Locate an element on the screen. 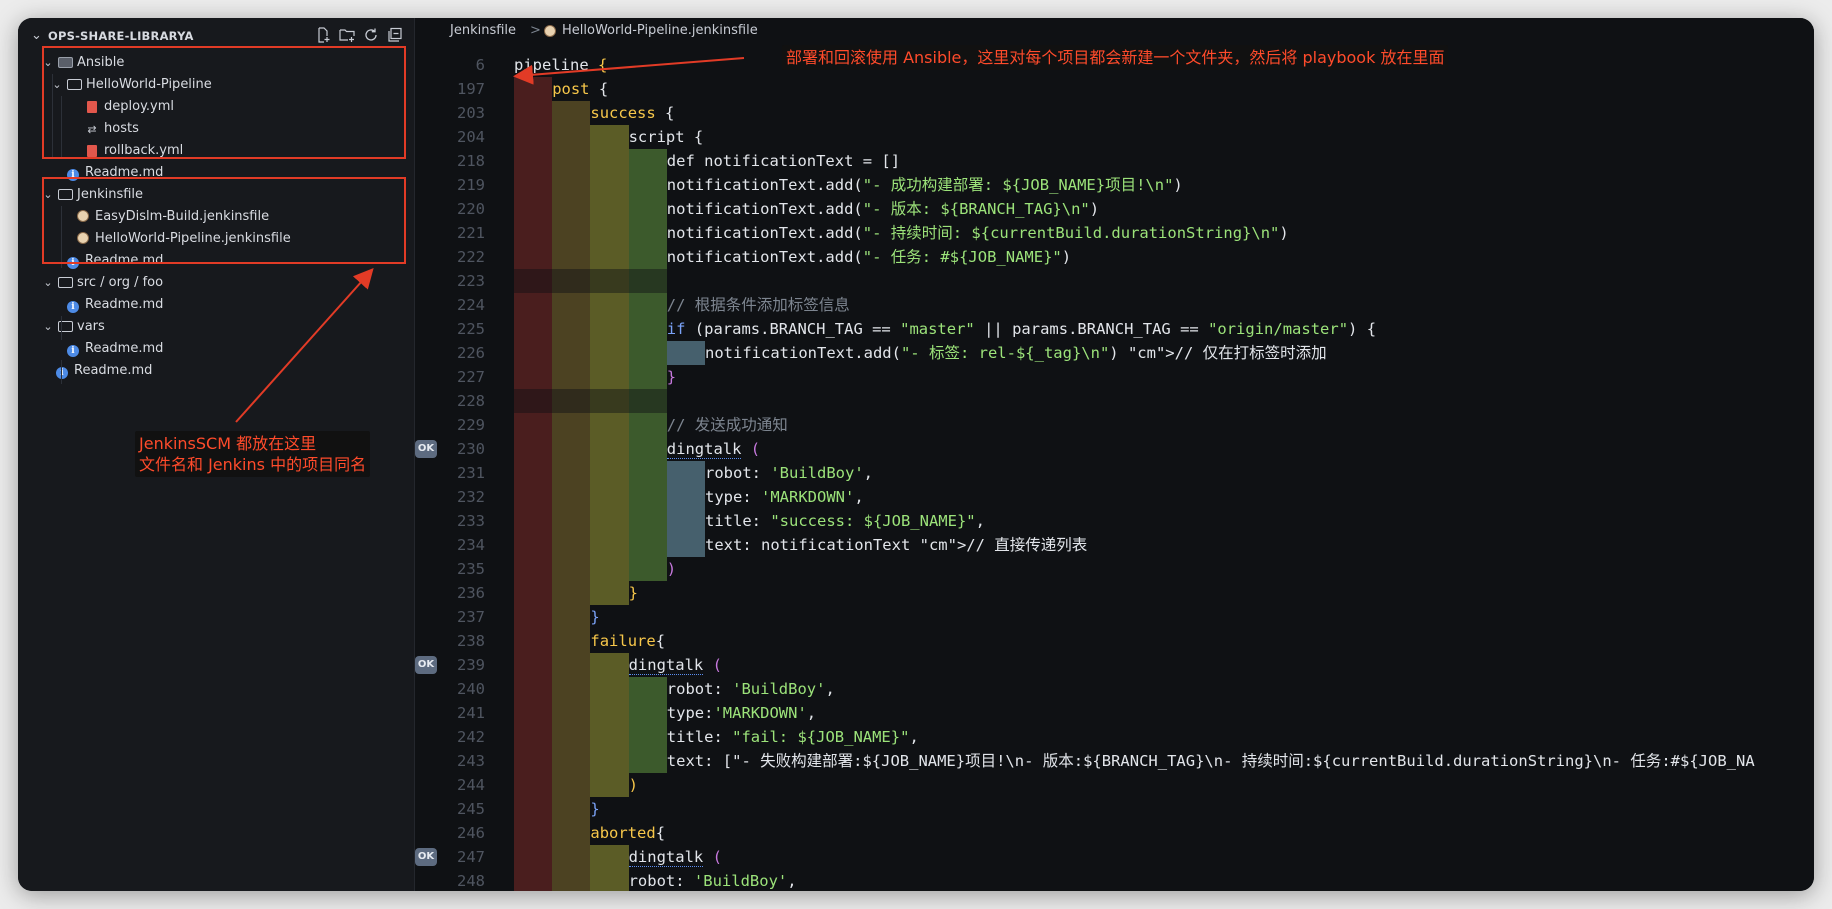  code-line: 229 // 发送成功通知 is located at coordinates (1114, 425).